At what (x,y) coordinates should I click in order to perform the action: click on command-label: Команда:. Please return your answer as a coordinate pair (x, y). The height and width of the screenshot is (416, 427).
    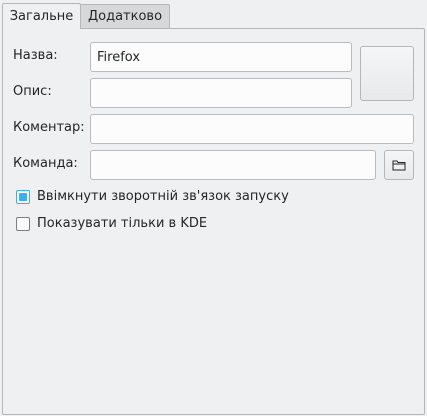
    Looking at the image, I should click on (45, 163).